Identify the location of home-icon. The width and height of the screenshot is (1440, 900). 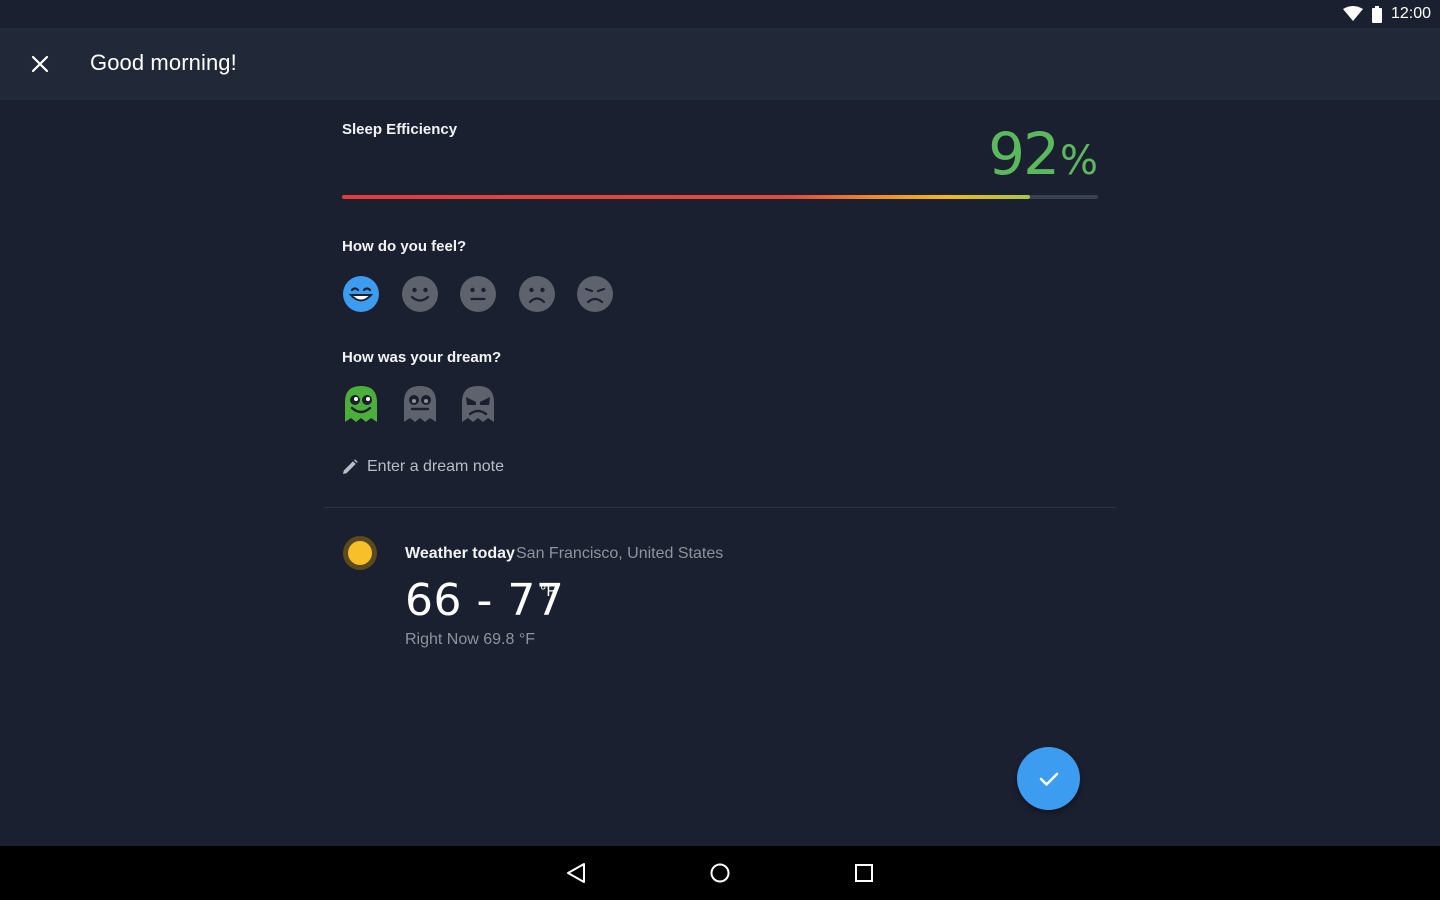
(720, 873).